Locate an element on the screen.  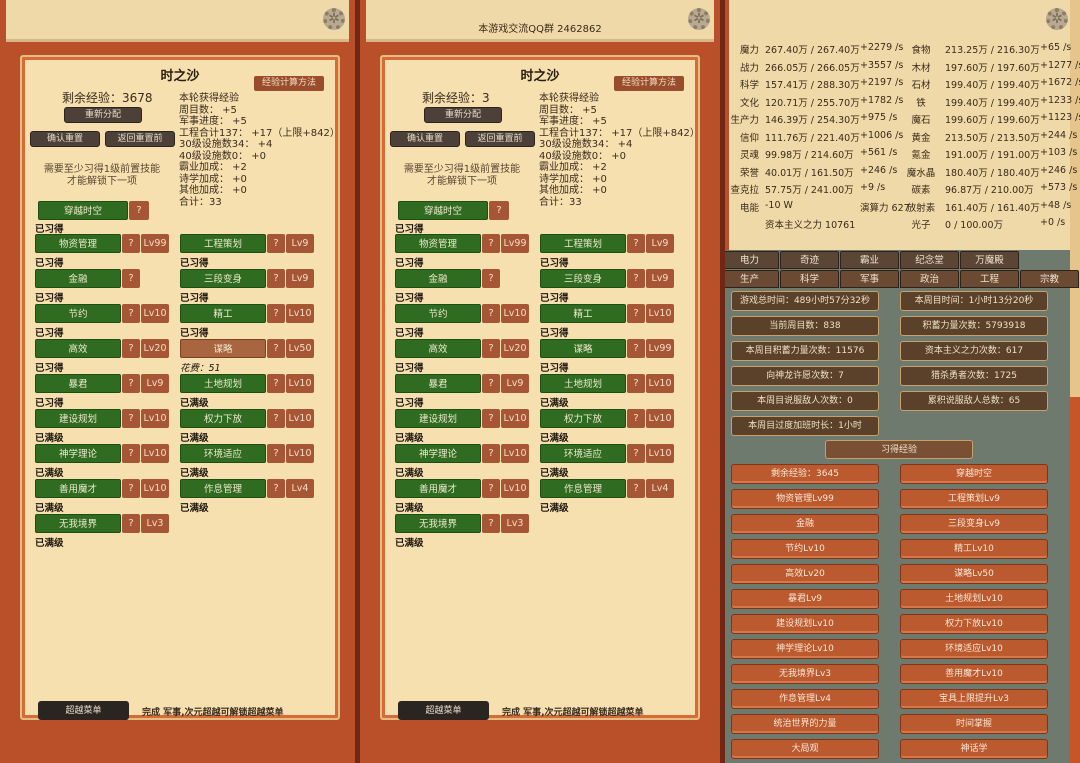
skill-button: 物资管理 is located at coordinates (438, 243).